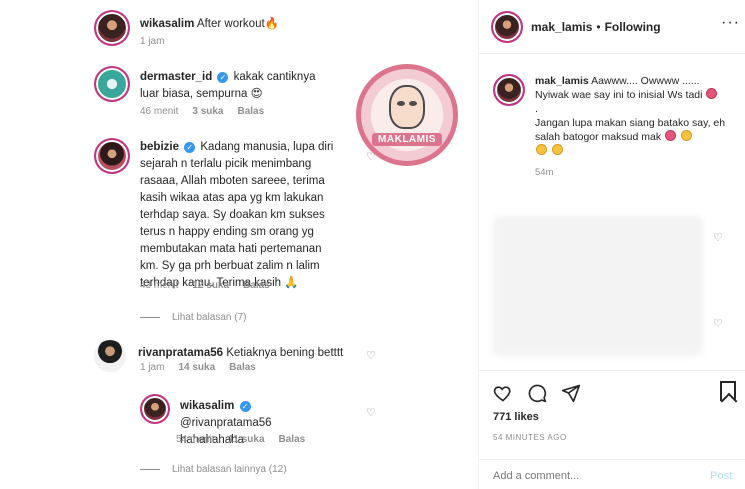  I want to click on likes-count: 771 likes, so click(516, 417).